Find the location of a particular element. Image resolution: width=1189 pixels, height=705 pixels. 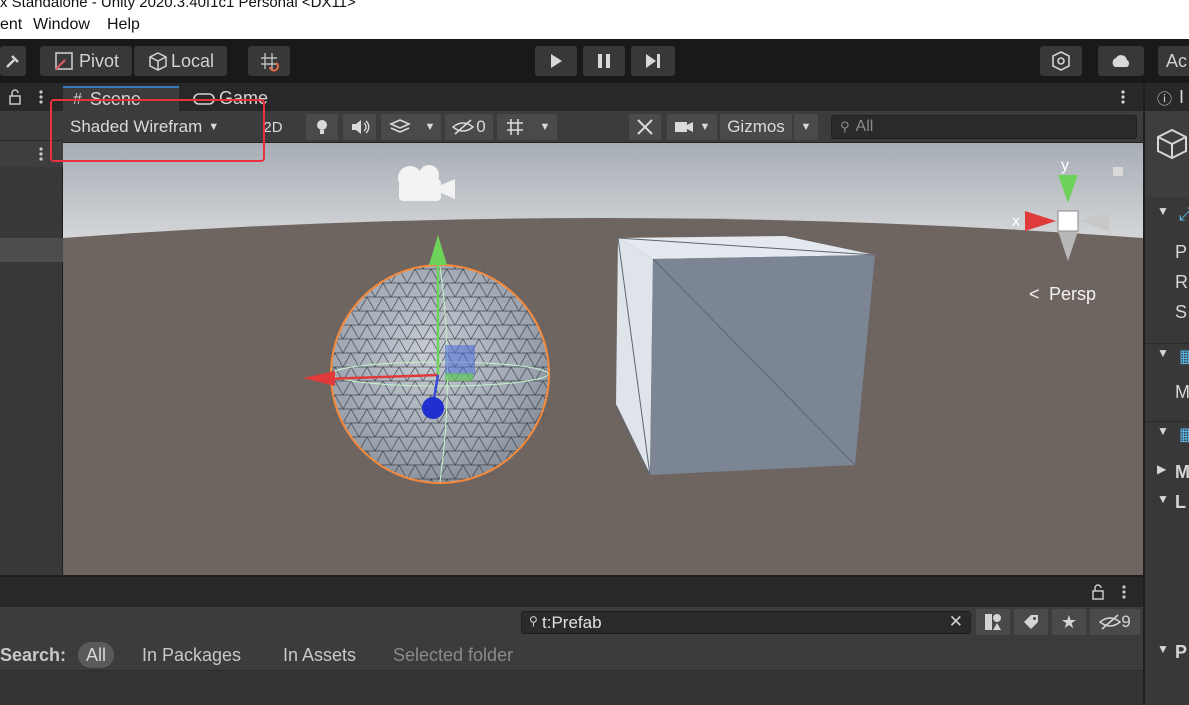

materials-row: ▶ M is located at coordinates (1167, 474).